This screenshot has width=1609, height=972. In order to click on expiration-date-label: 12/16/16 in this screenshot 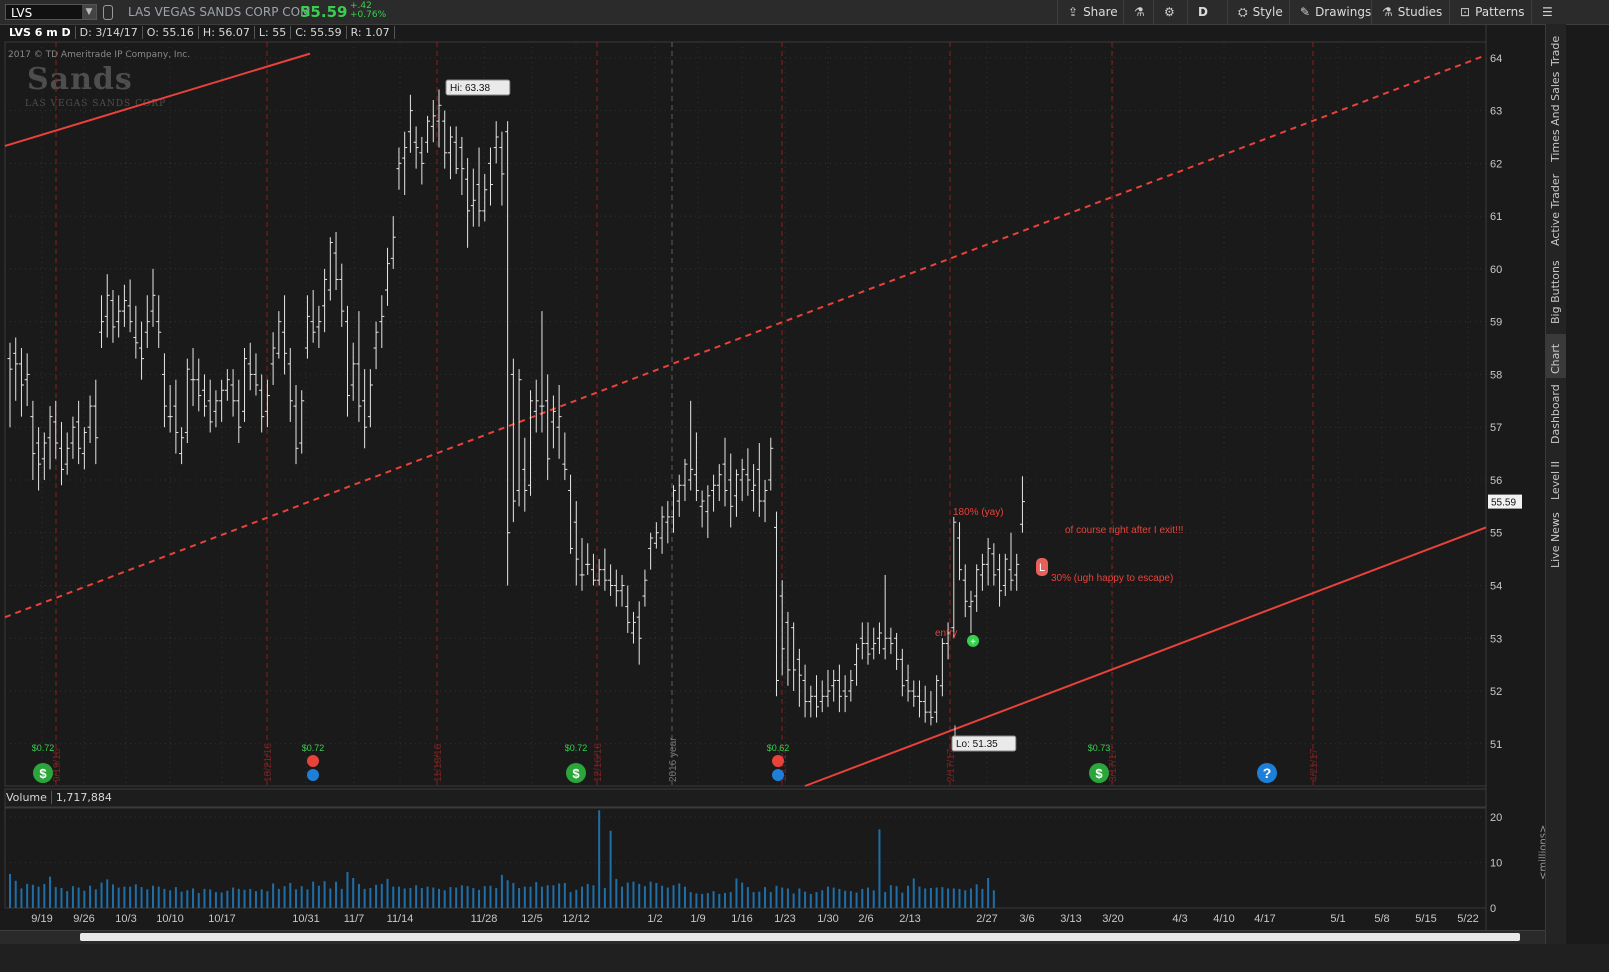, I will do `click(598, 762)`.